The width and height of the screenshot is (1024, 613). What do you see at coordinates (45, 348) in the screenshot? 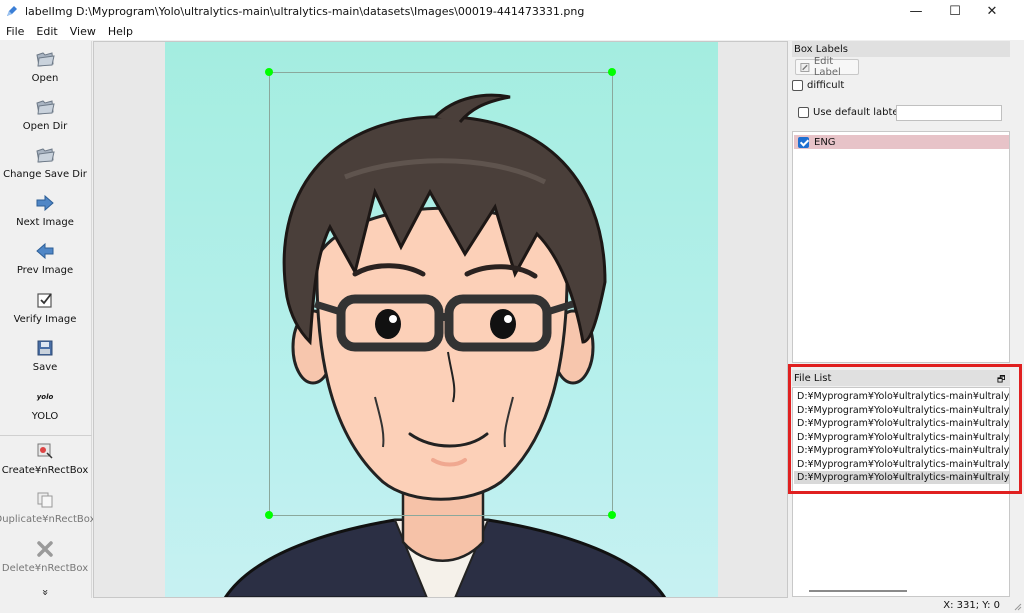
I see `floppy-disk-icon` at bounding box center [45, 348].